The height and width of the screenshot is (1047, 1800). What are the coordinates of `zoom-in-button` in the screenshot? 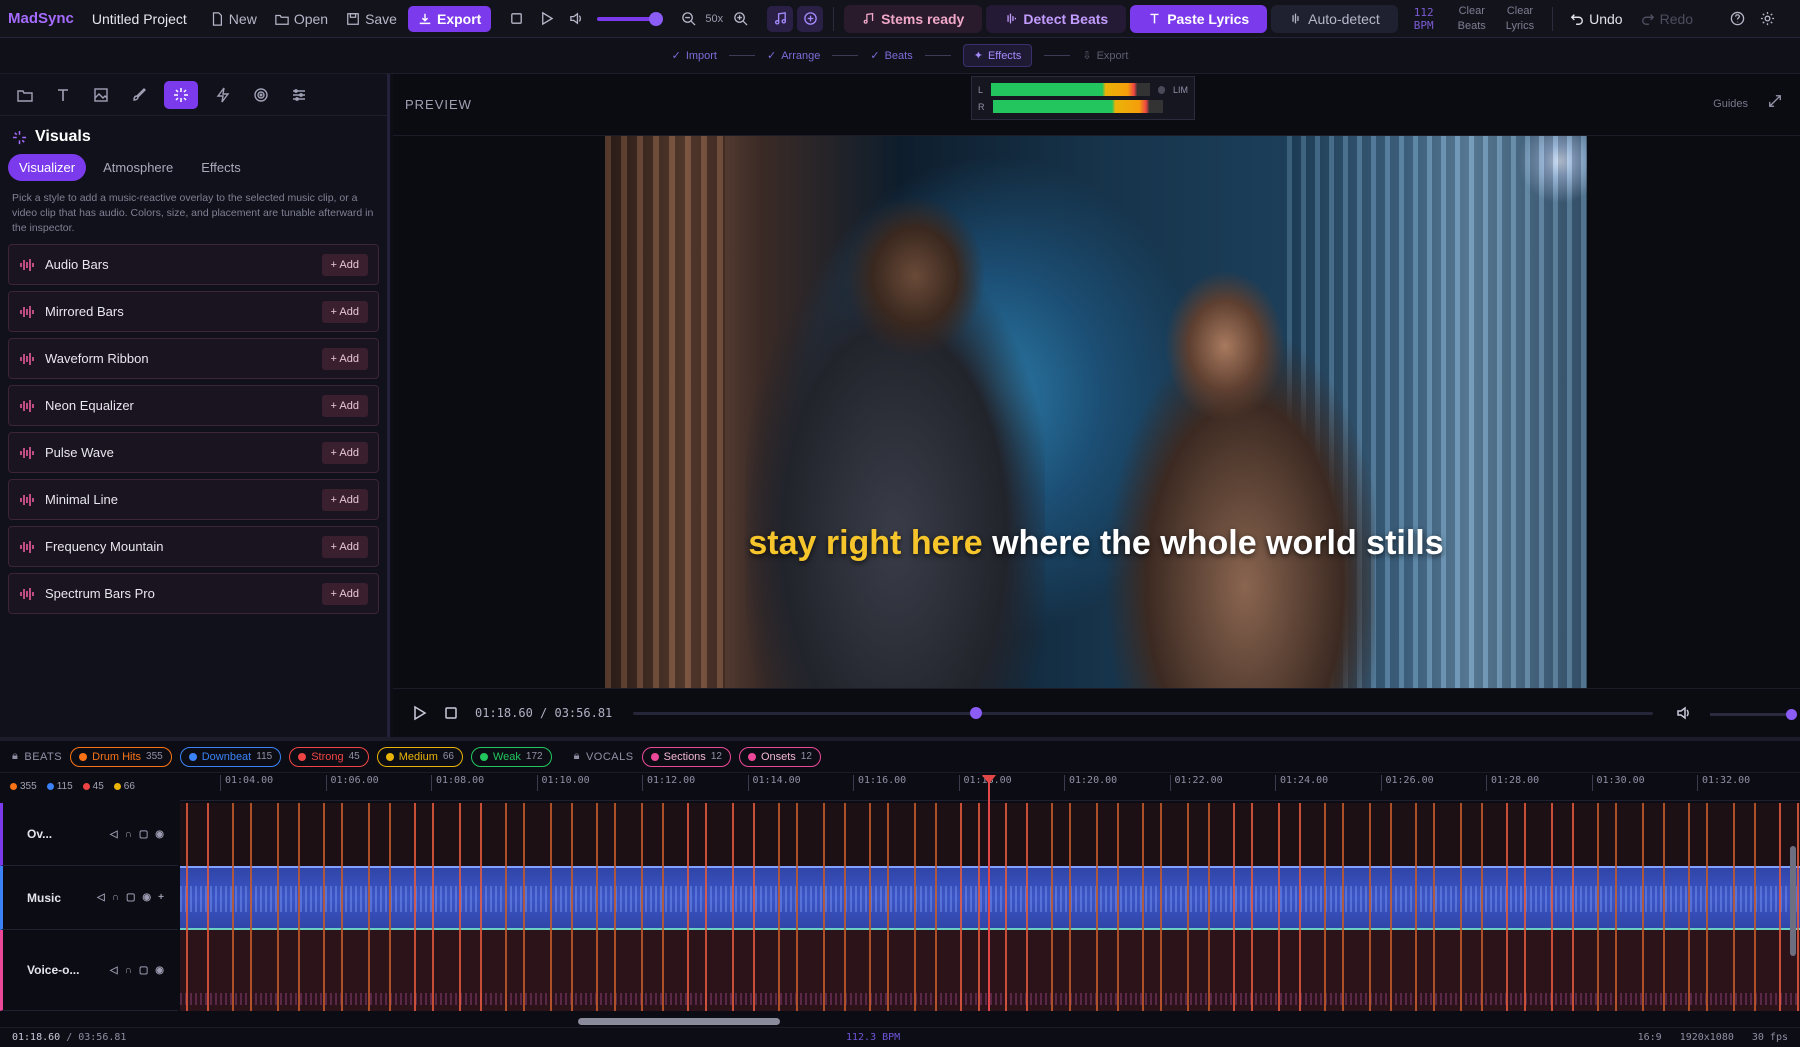 It's located at (740, 19).